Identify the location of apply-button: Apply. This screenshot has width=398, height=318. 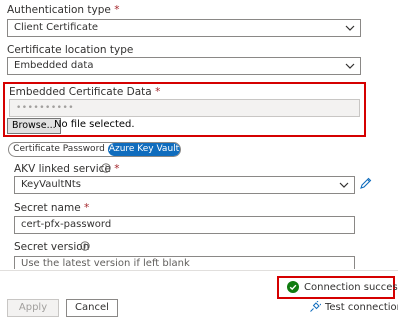
(33, 308).